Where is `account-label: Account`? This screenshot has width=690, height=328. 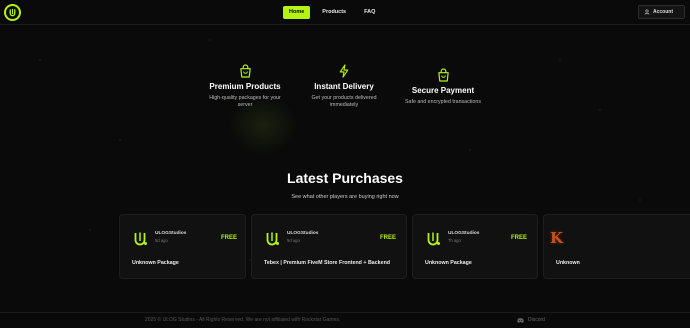
account-label: Account is located at coordinates (663, 12).